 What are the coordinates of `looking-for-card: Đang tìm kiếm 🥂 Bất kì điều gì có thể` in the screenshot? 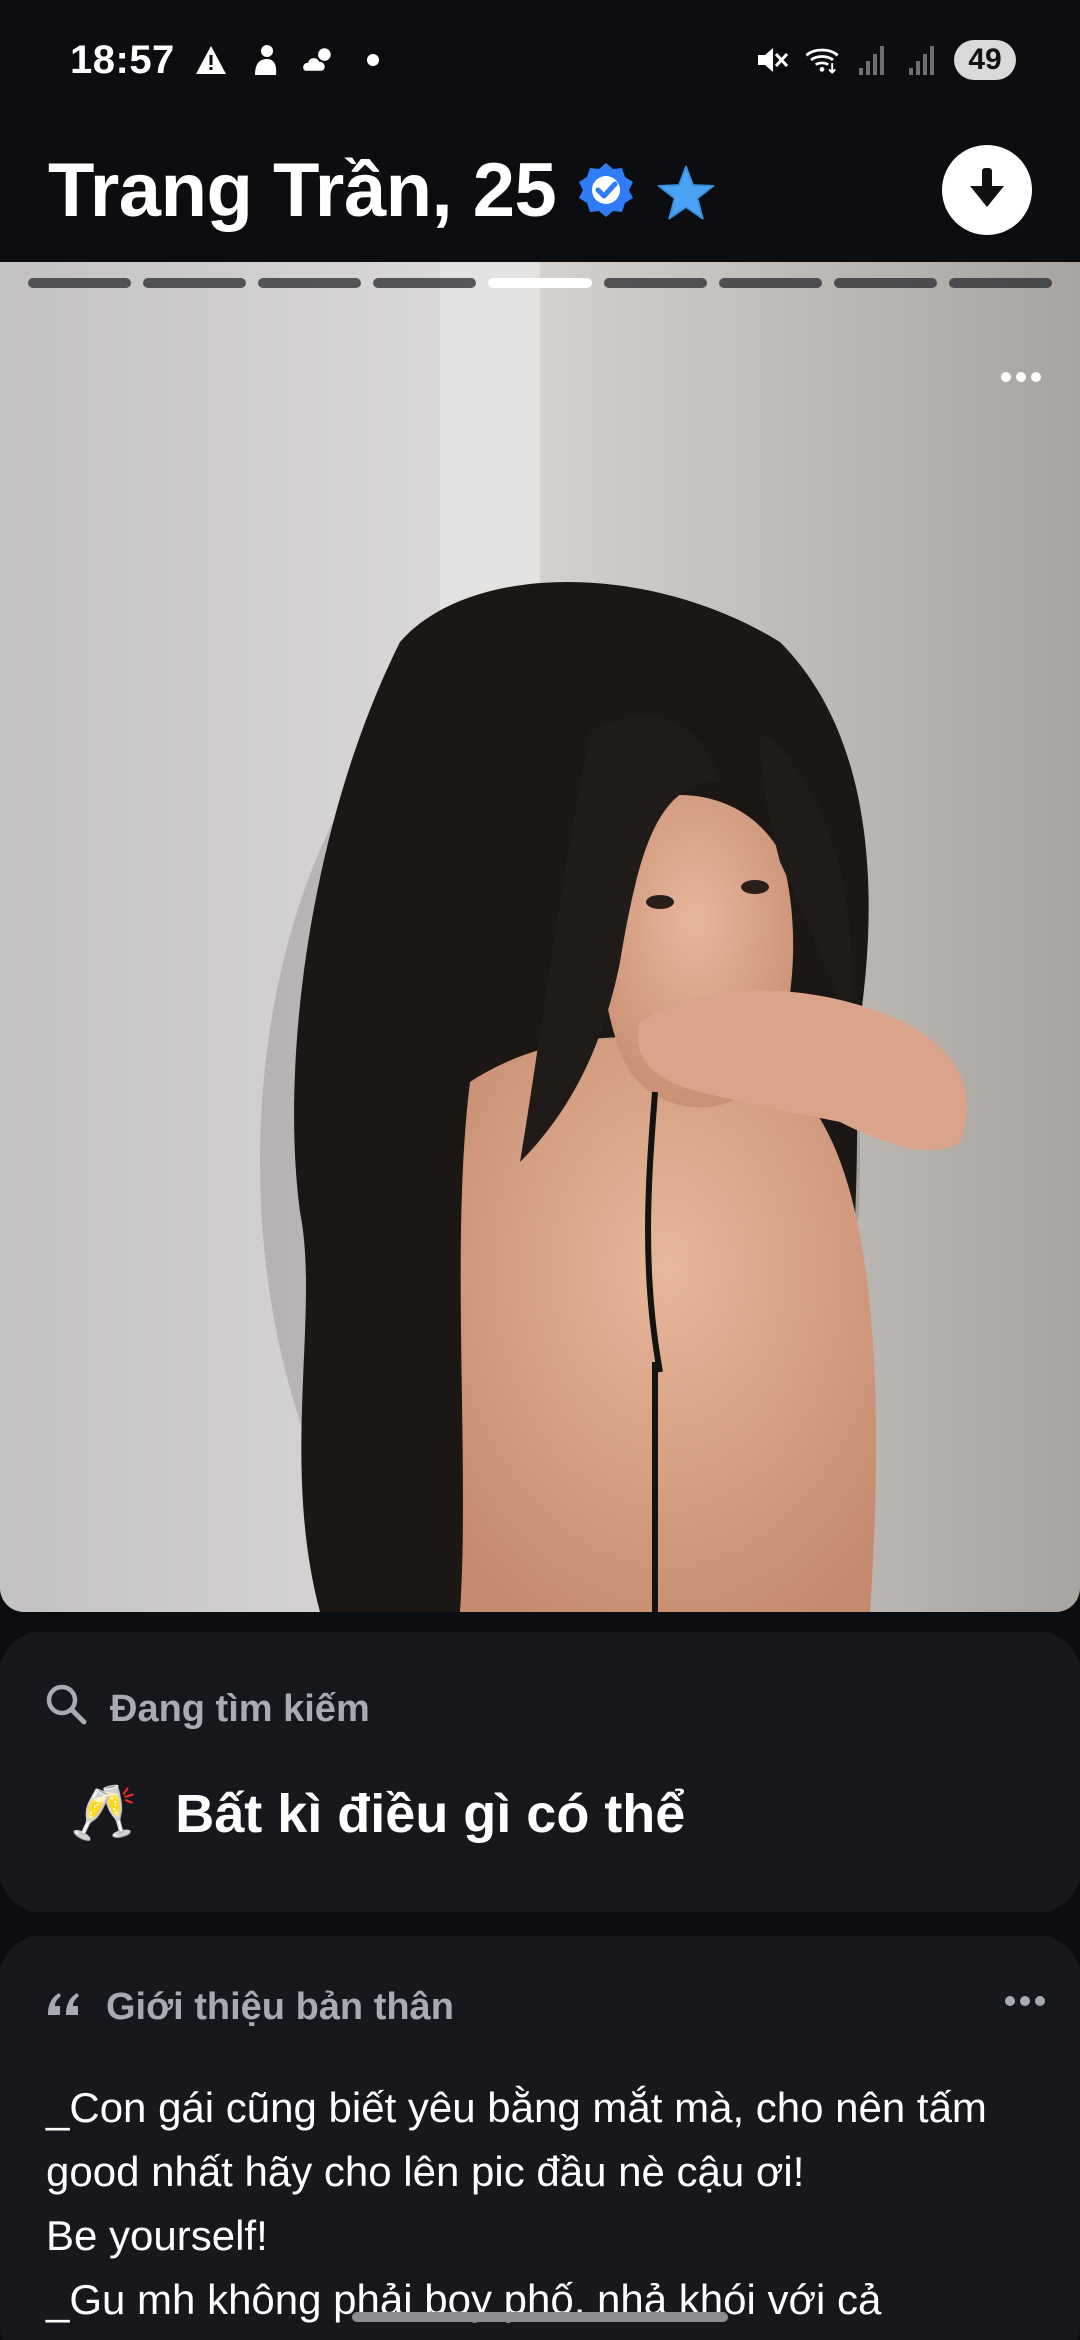 It's located at (540, 1772).